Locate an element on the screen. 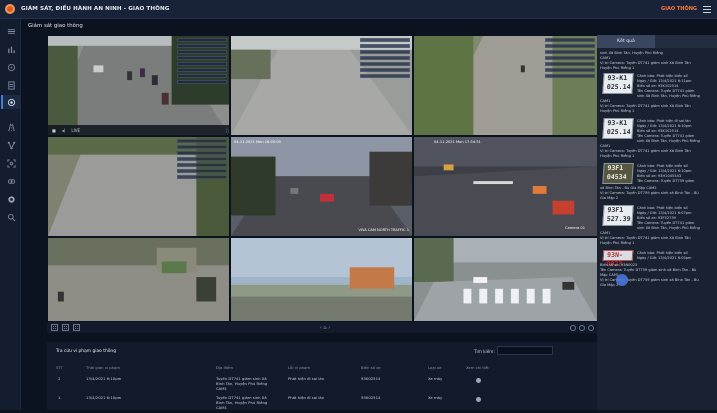 The width and height of the screenshot is (717, 413). plate-line-2: 527.39 is located at coordinates (618, 219).